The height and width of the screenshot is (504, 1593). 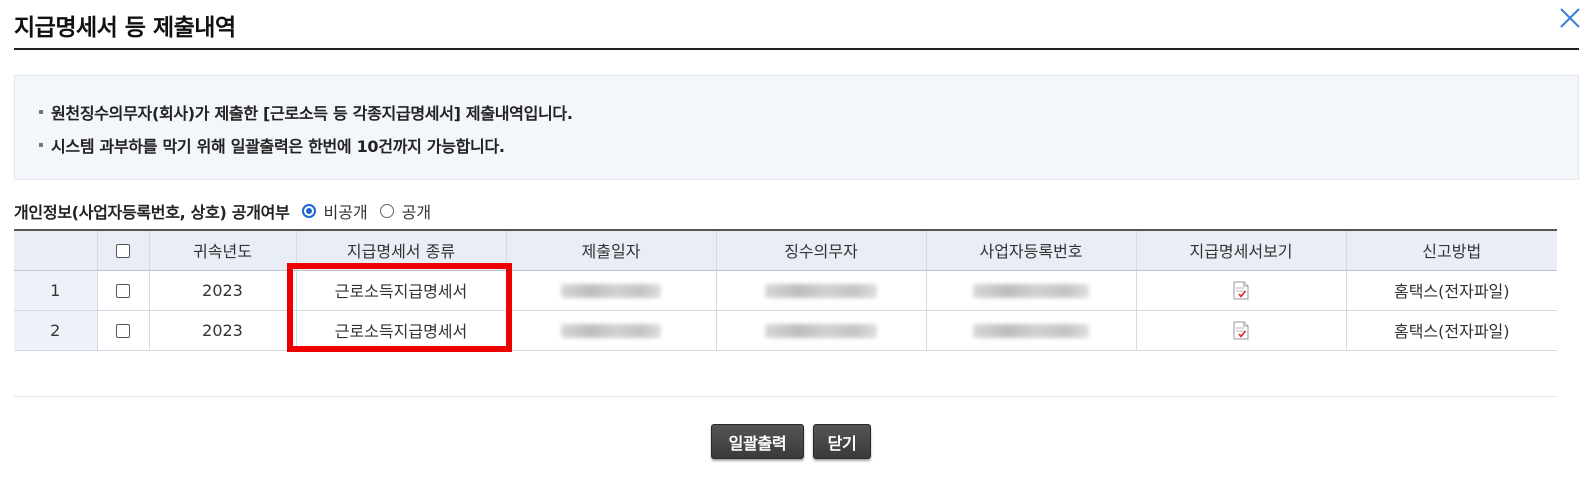 What do you see at coordinates (401, 250) in the screenshot?
I see `col-header-type: 지급명세서 종류` at bounding box center [401, 250].